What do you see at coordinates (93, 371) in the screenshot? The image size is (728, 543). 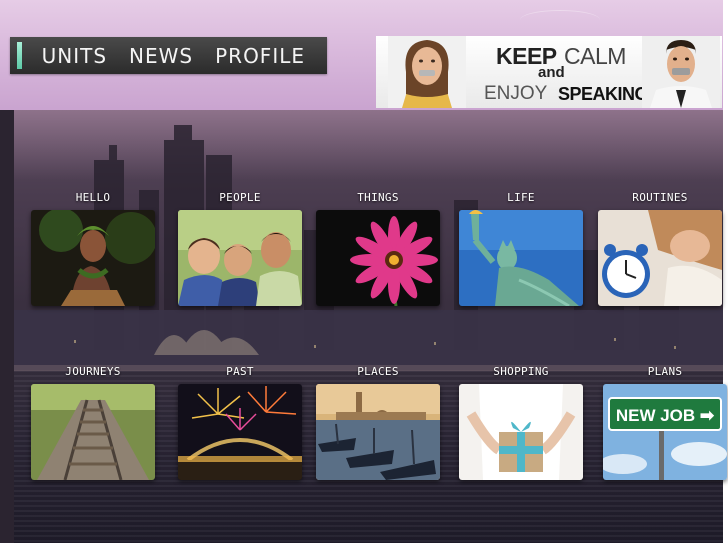 I see `tile-label: JOURNEYS` at bounding box center [93, 371].